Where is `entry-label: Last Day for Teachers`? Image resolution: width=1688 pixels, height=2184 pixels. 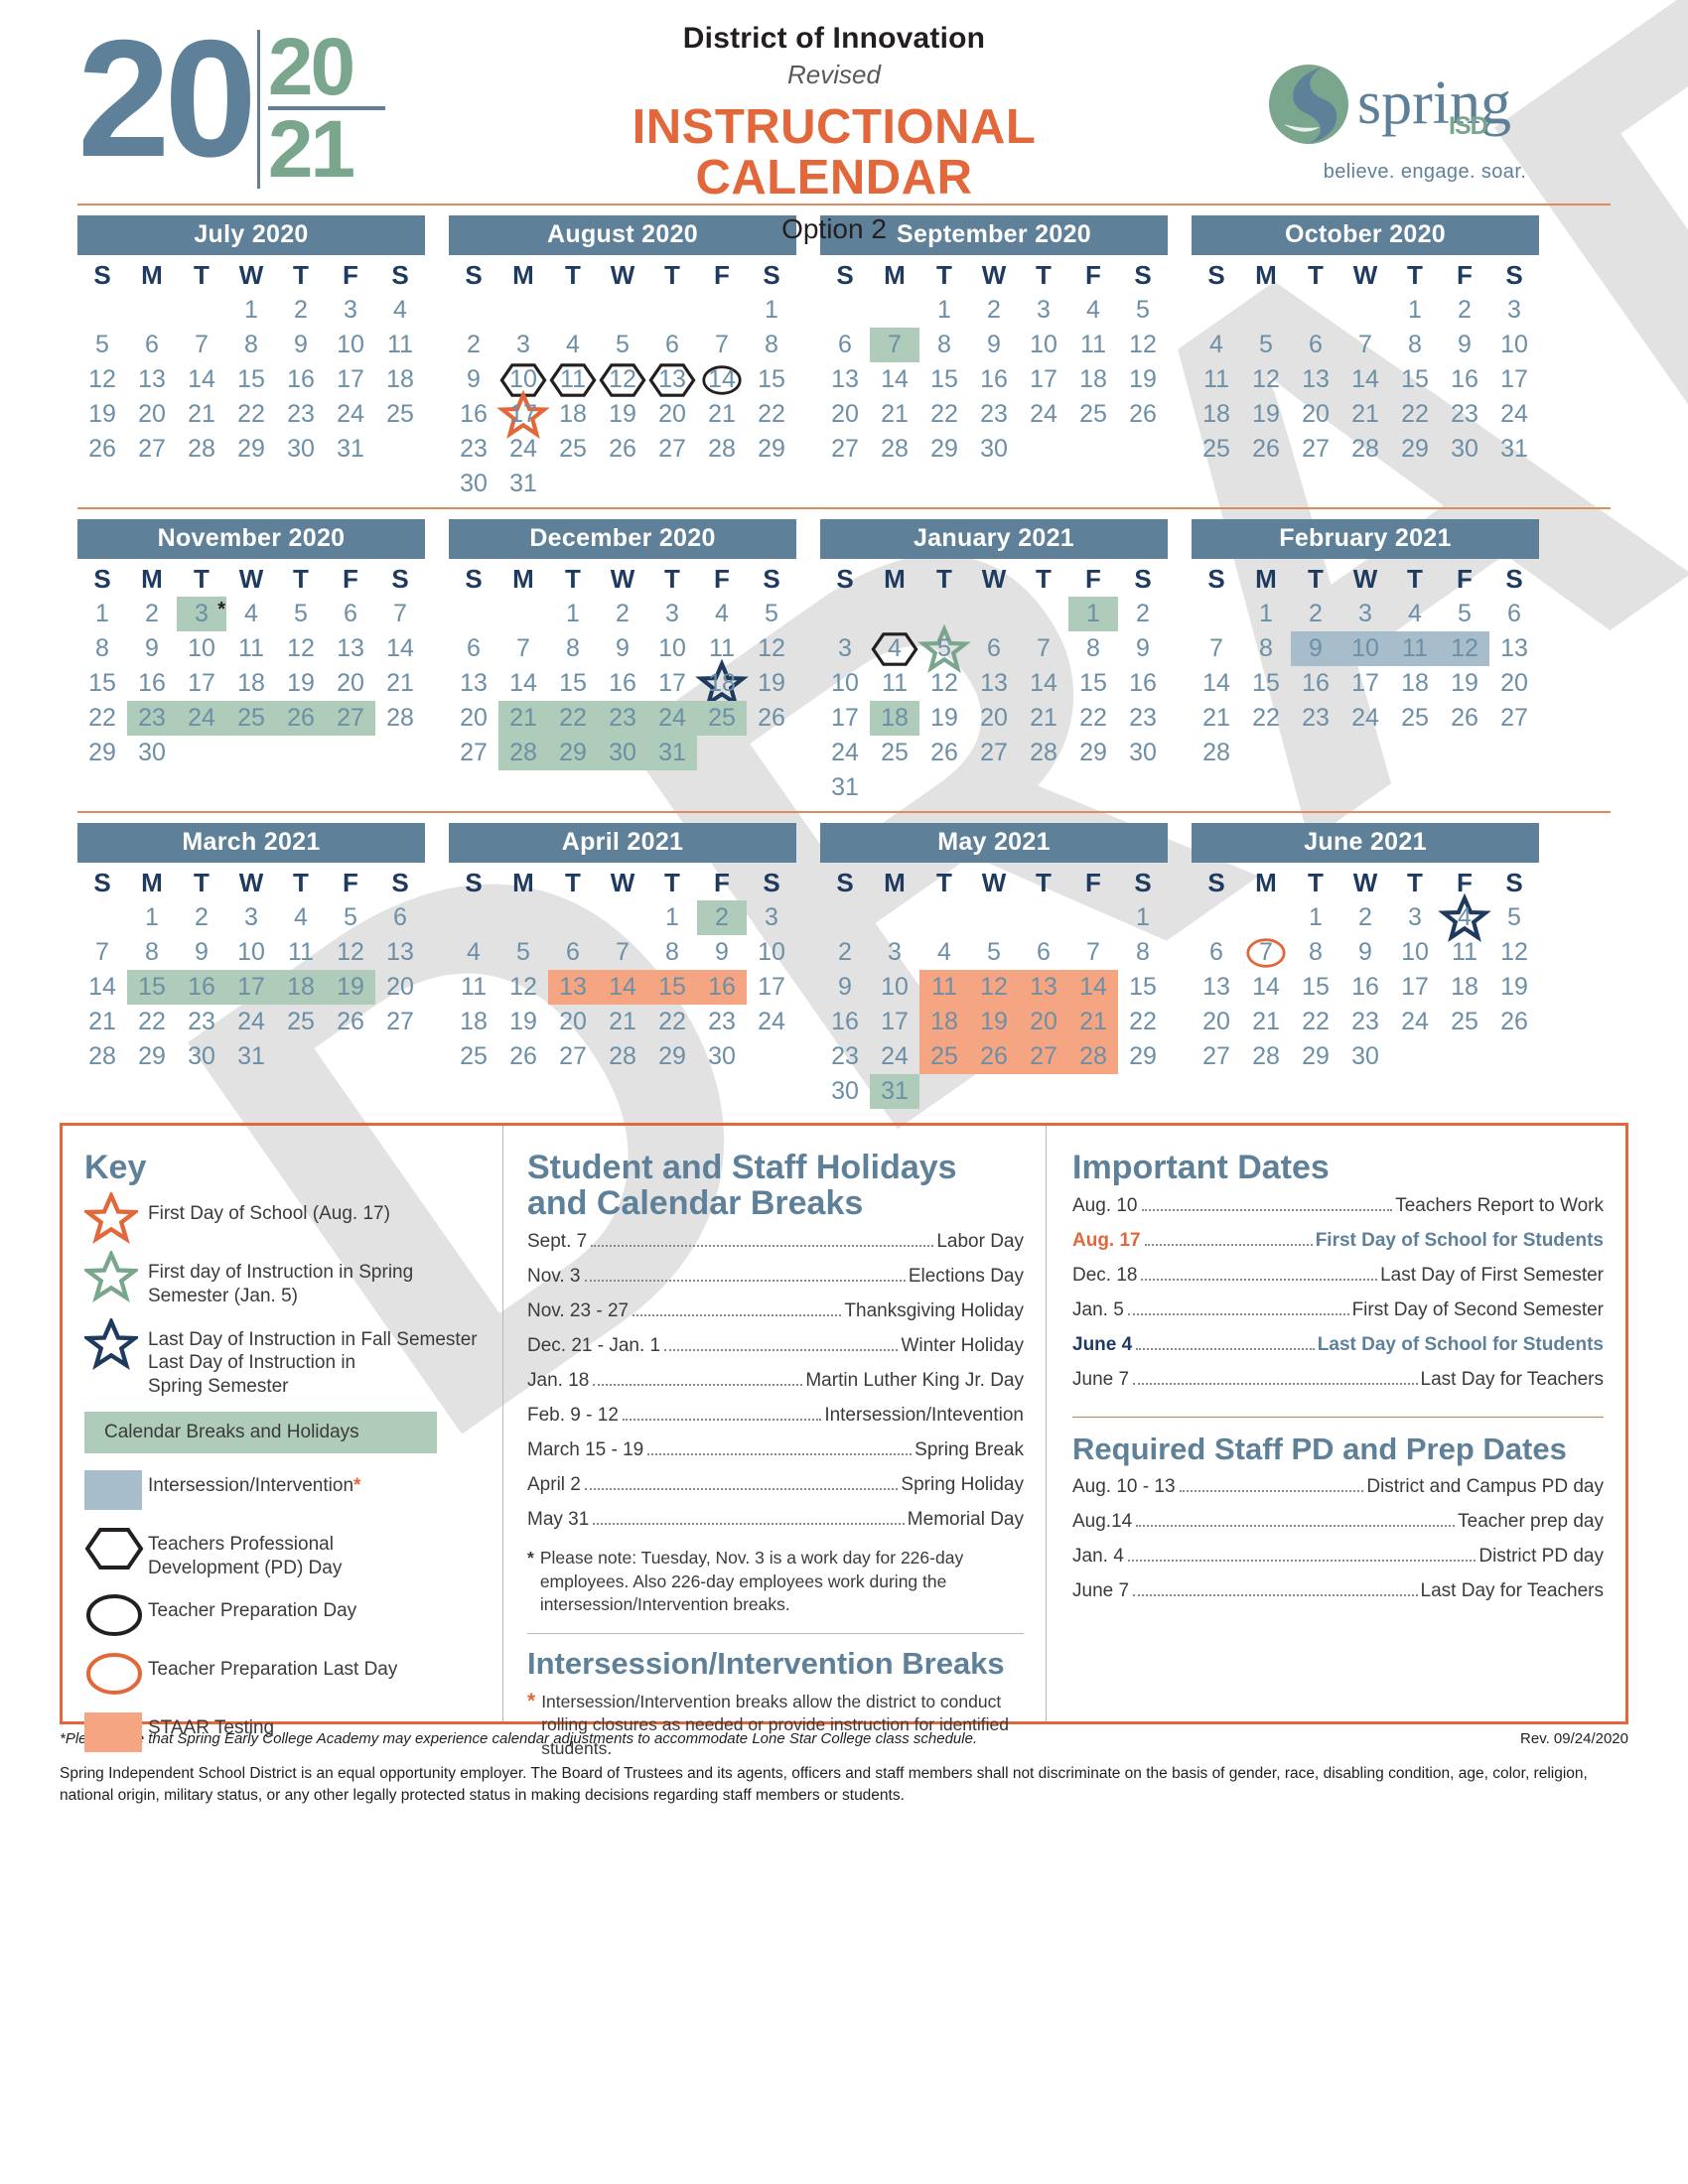 entry-label: Last Day for Teachers is located at coordinates (1512, 1380).